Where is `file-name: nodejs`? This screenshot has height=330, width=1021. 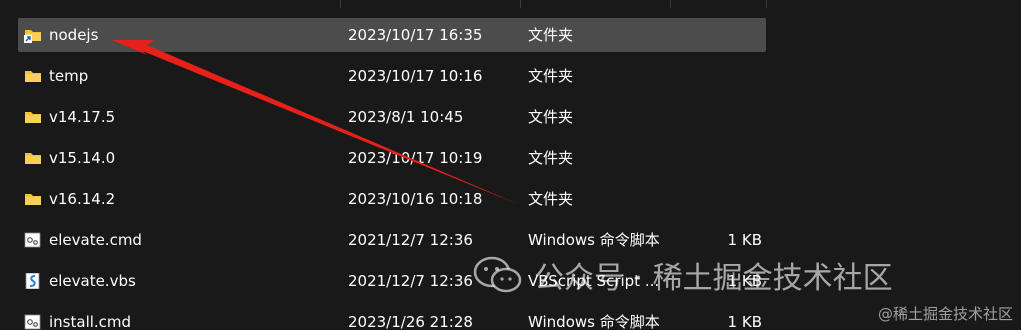 file-name: nodejs is located at coordinates (74, 35).